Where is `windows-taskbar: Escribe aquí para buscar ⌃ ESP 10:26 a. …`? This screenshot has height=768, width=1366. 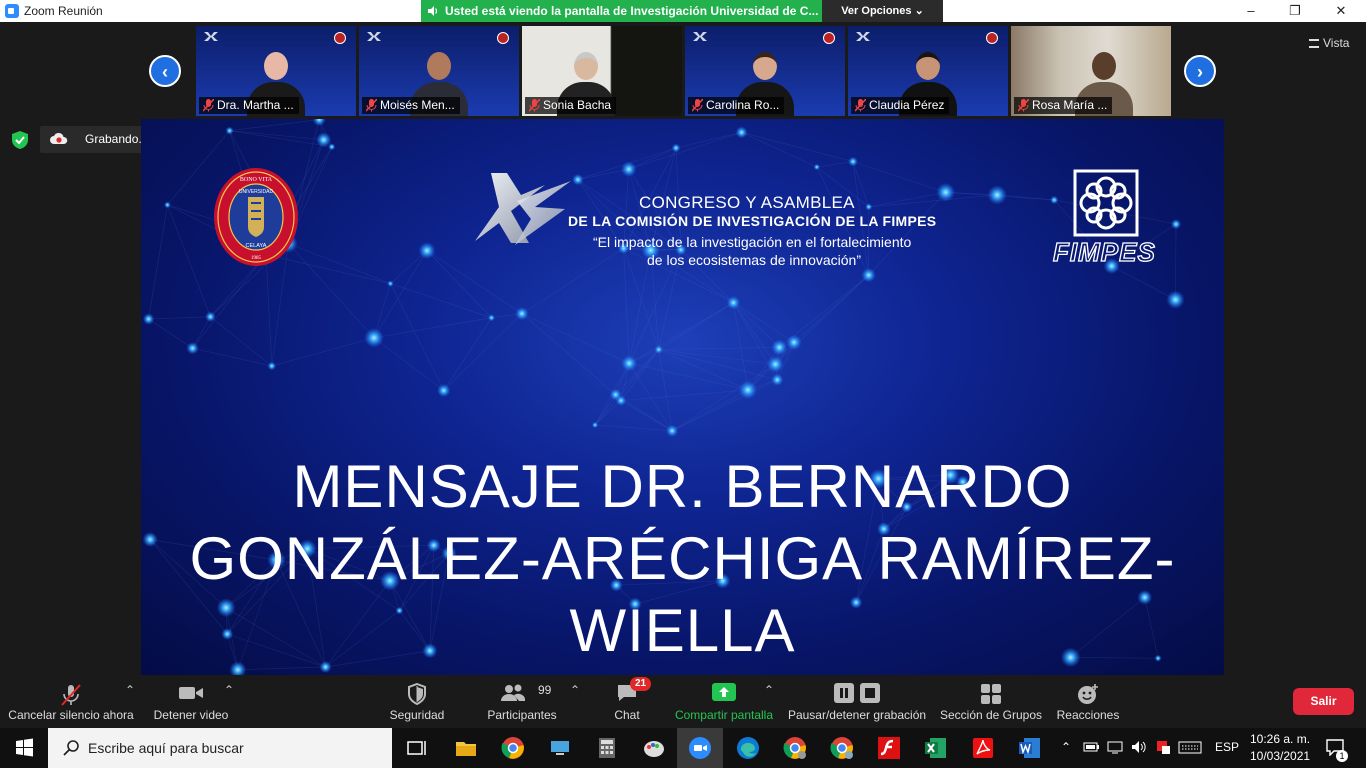 windows-taskbar: Escribe aquí para buscar ⌃ ESP 10:26 a. … is located at coordinates (683, 748).